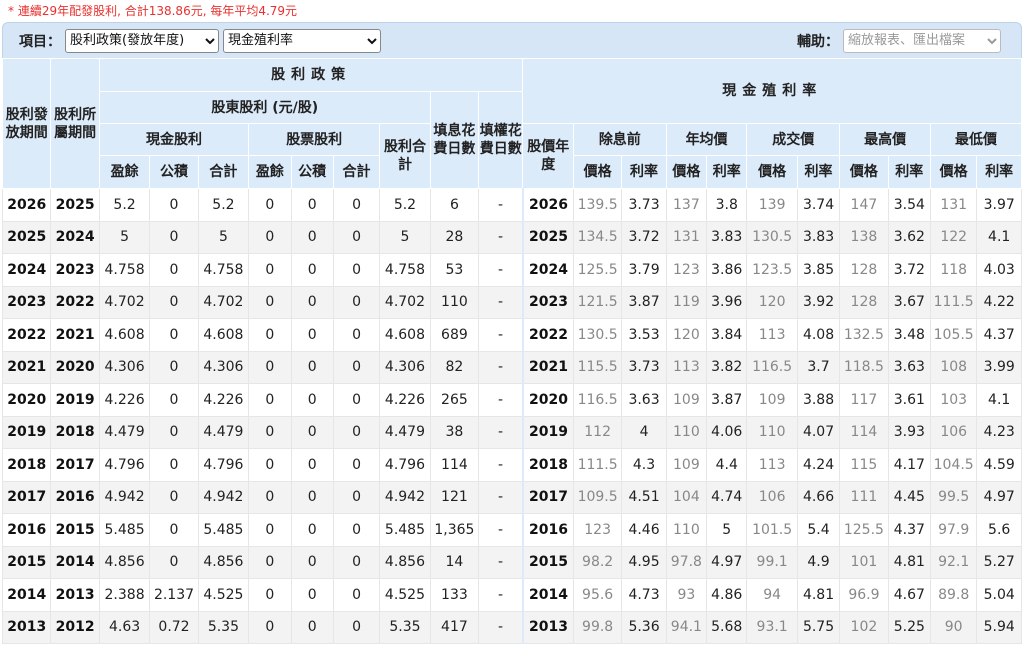 This screenshot has width=1024, height=646. I want to click on cell-py: 2022, so click(548, 335).